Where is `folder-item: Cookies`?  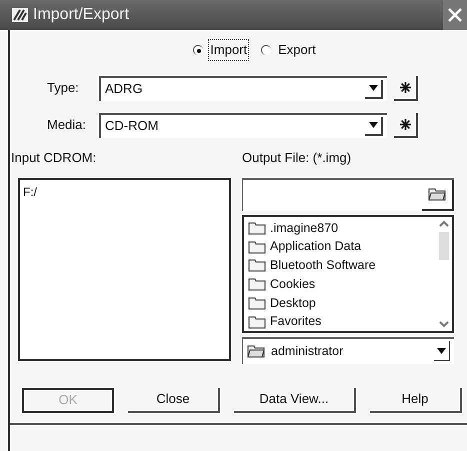 folder-item: Cookies is located at coordinates (342, 284).